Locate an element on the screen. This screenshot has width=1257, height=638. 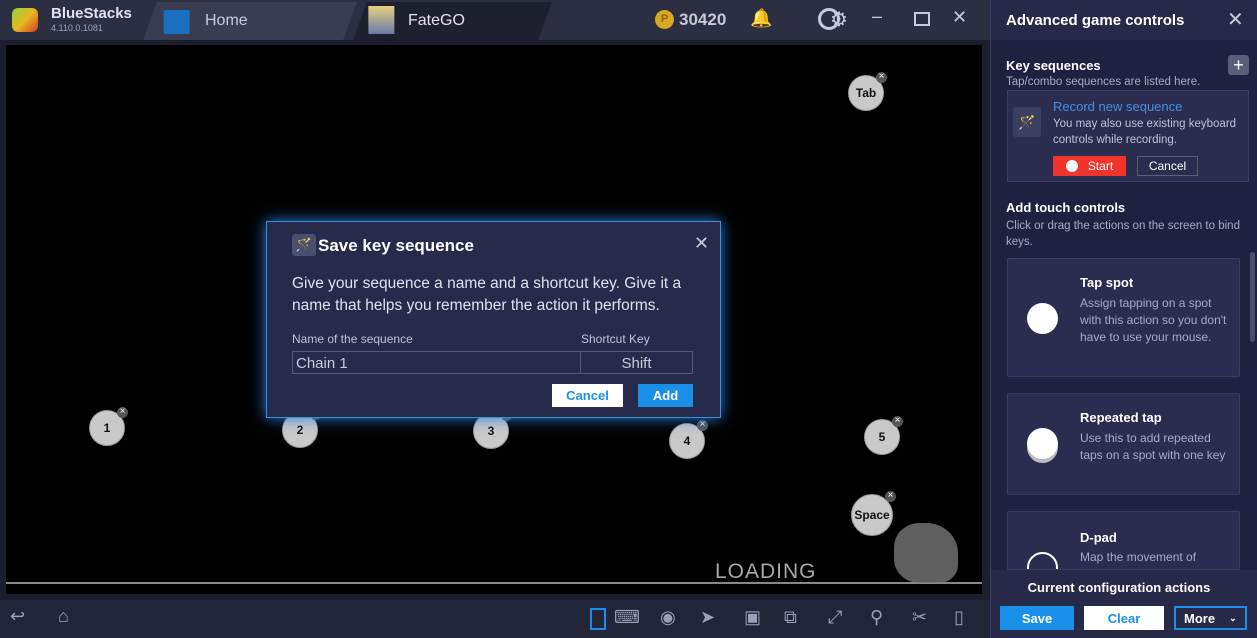
home-icon is located at coordinates (176, 22).